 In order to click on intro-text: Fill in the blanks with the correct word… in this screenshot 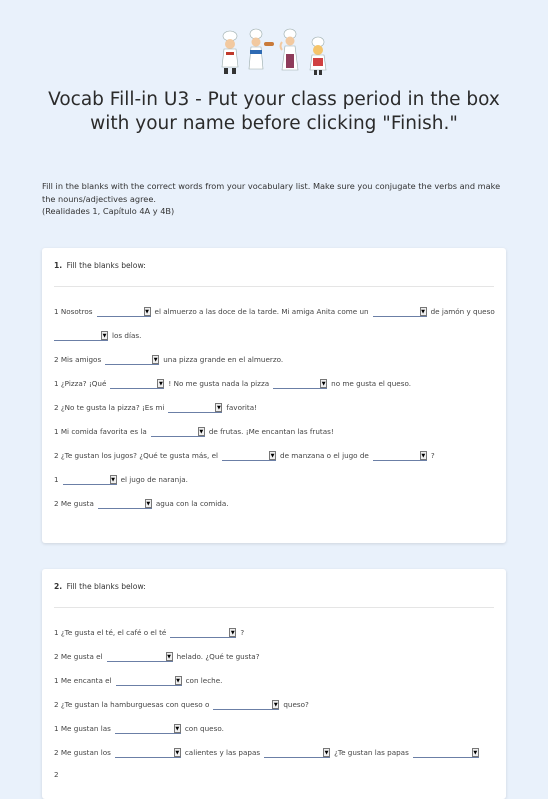, I will do `click(271, 192)`.